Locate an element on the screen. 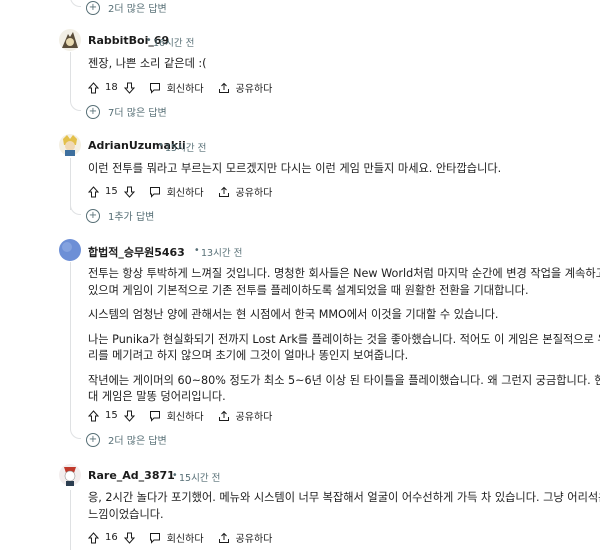 The image size is (600, 553). vote-group: 18 is located at coordinates (111, 87).